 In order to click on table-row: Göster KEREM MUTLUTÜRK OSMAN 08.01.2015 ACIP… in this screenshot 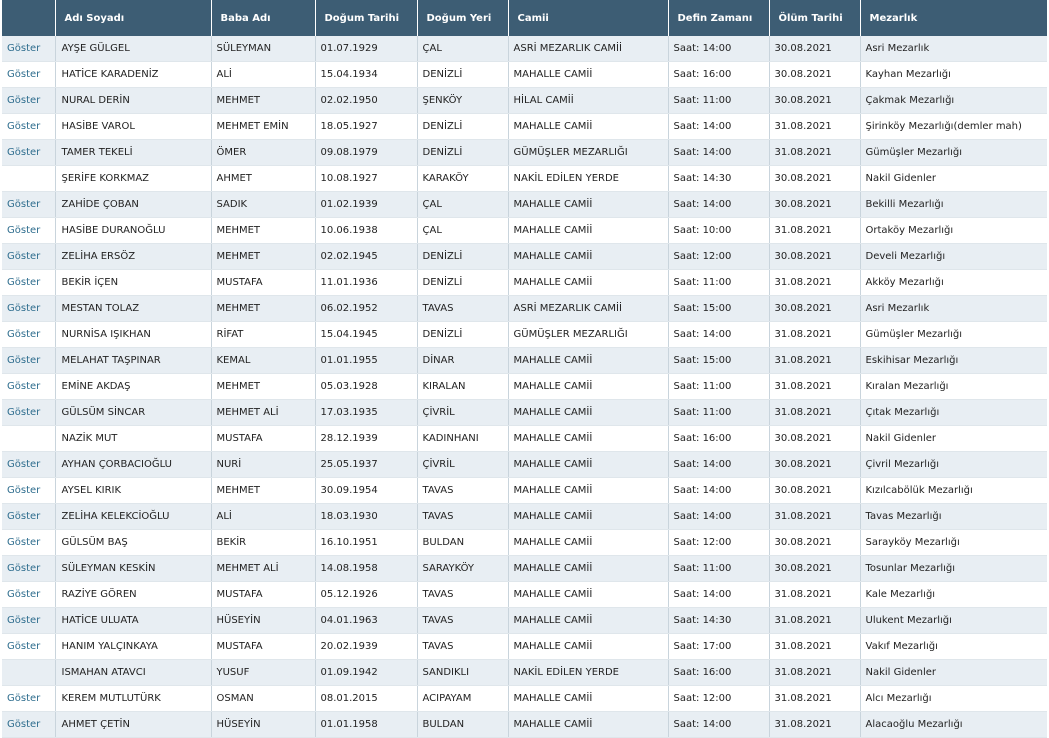, I will do `click(524, 698)`.